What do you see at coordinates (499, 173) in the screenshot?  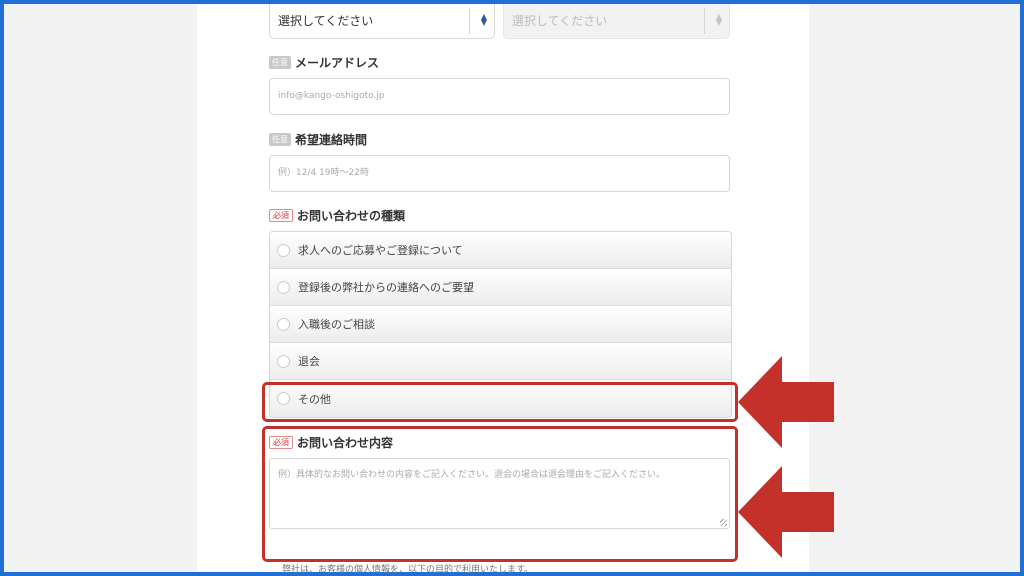 I see `contact-time-field: 例）12/4 19時〜22時` at bounding box center [499, 173].